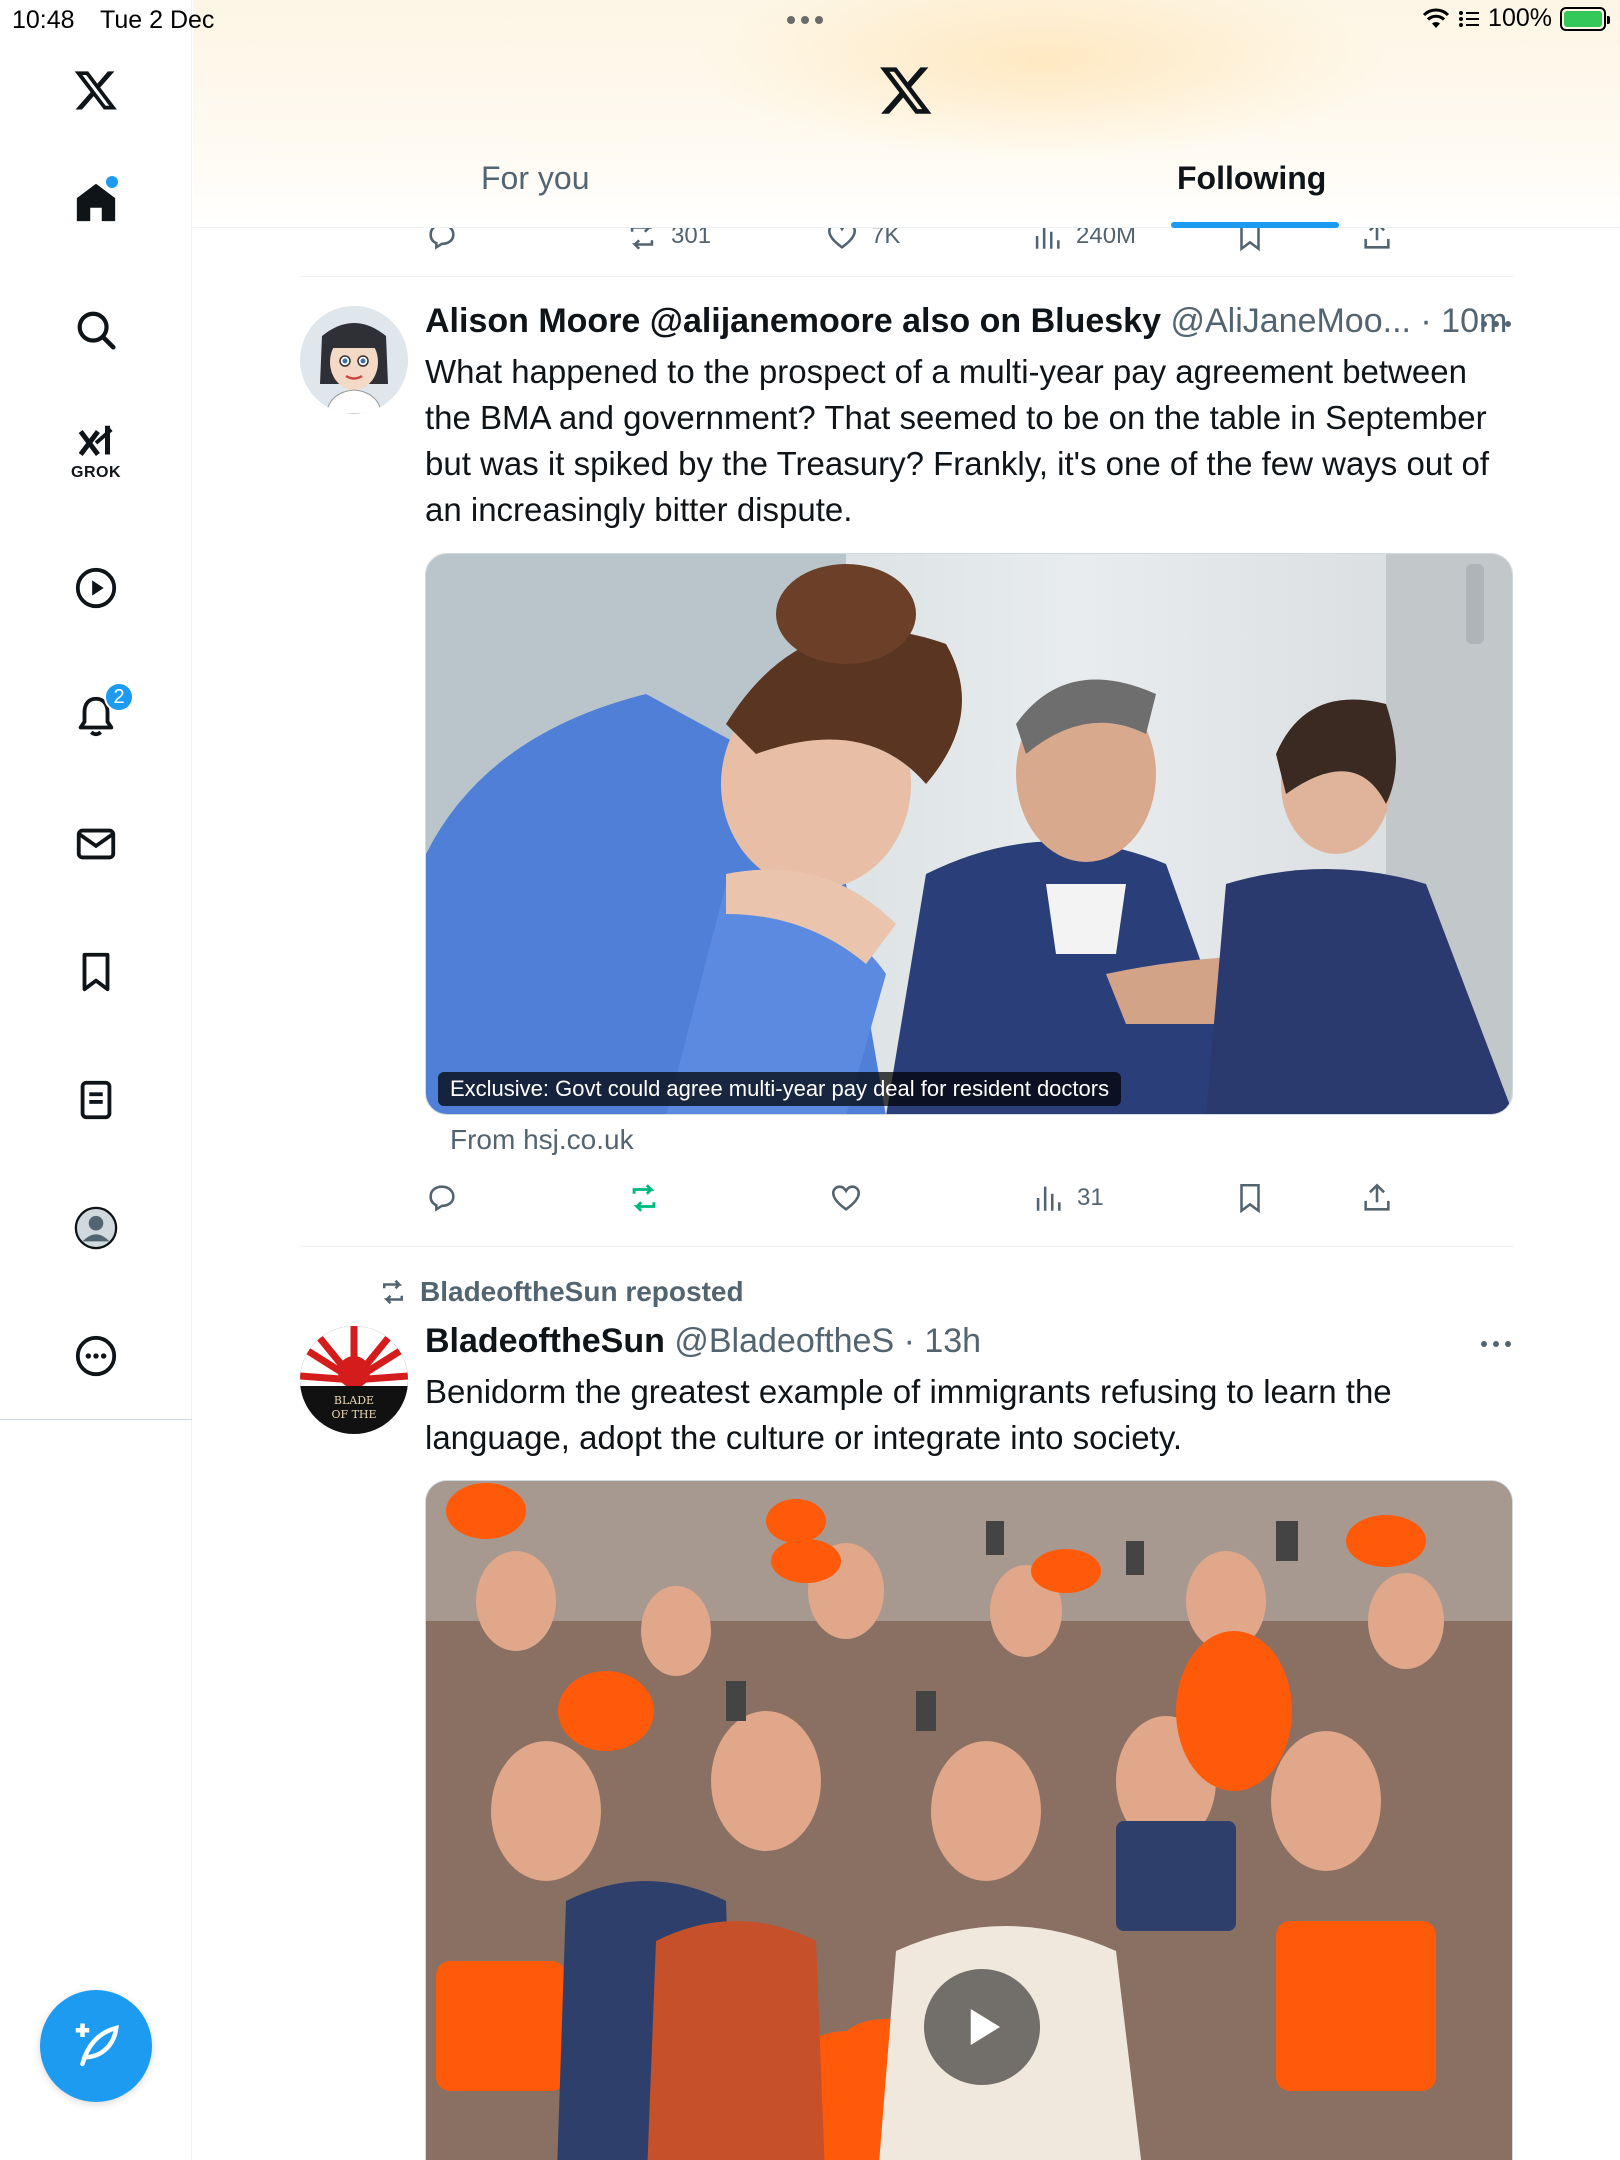 The image size is (1620, 2160). What do you see at coordinates (846, 1198) in the screenshot?
I see `like-button` at bounding box center [846, 1198].